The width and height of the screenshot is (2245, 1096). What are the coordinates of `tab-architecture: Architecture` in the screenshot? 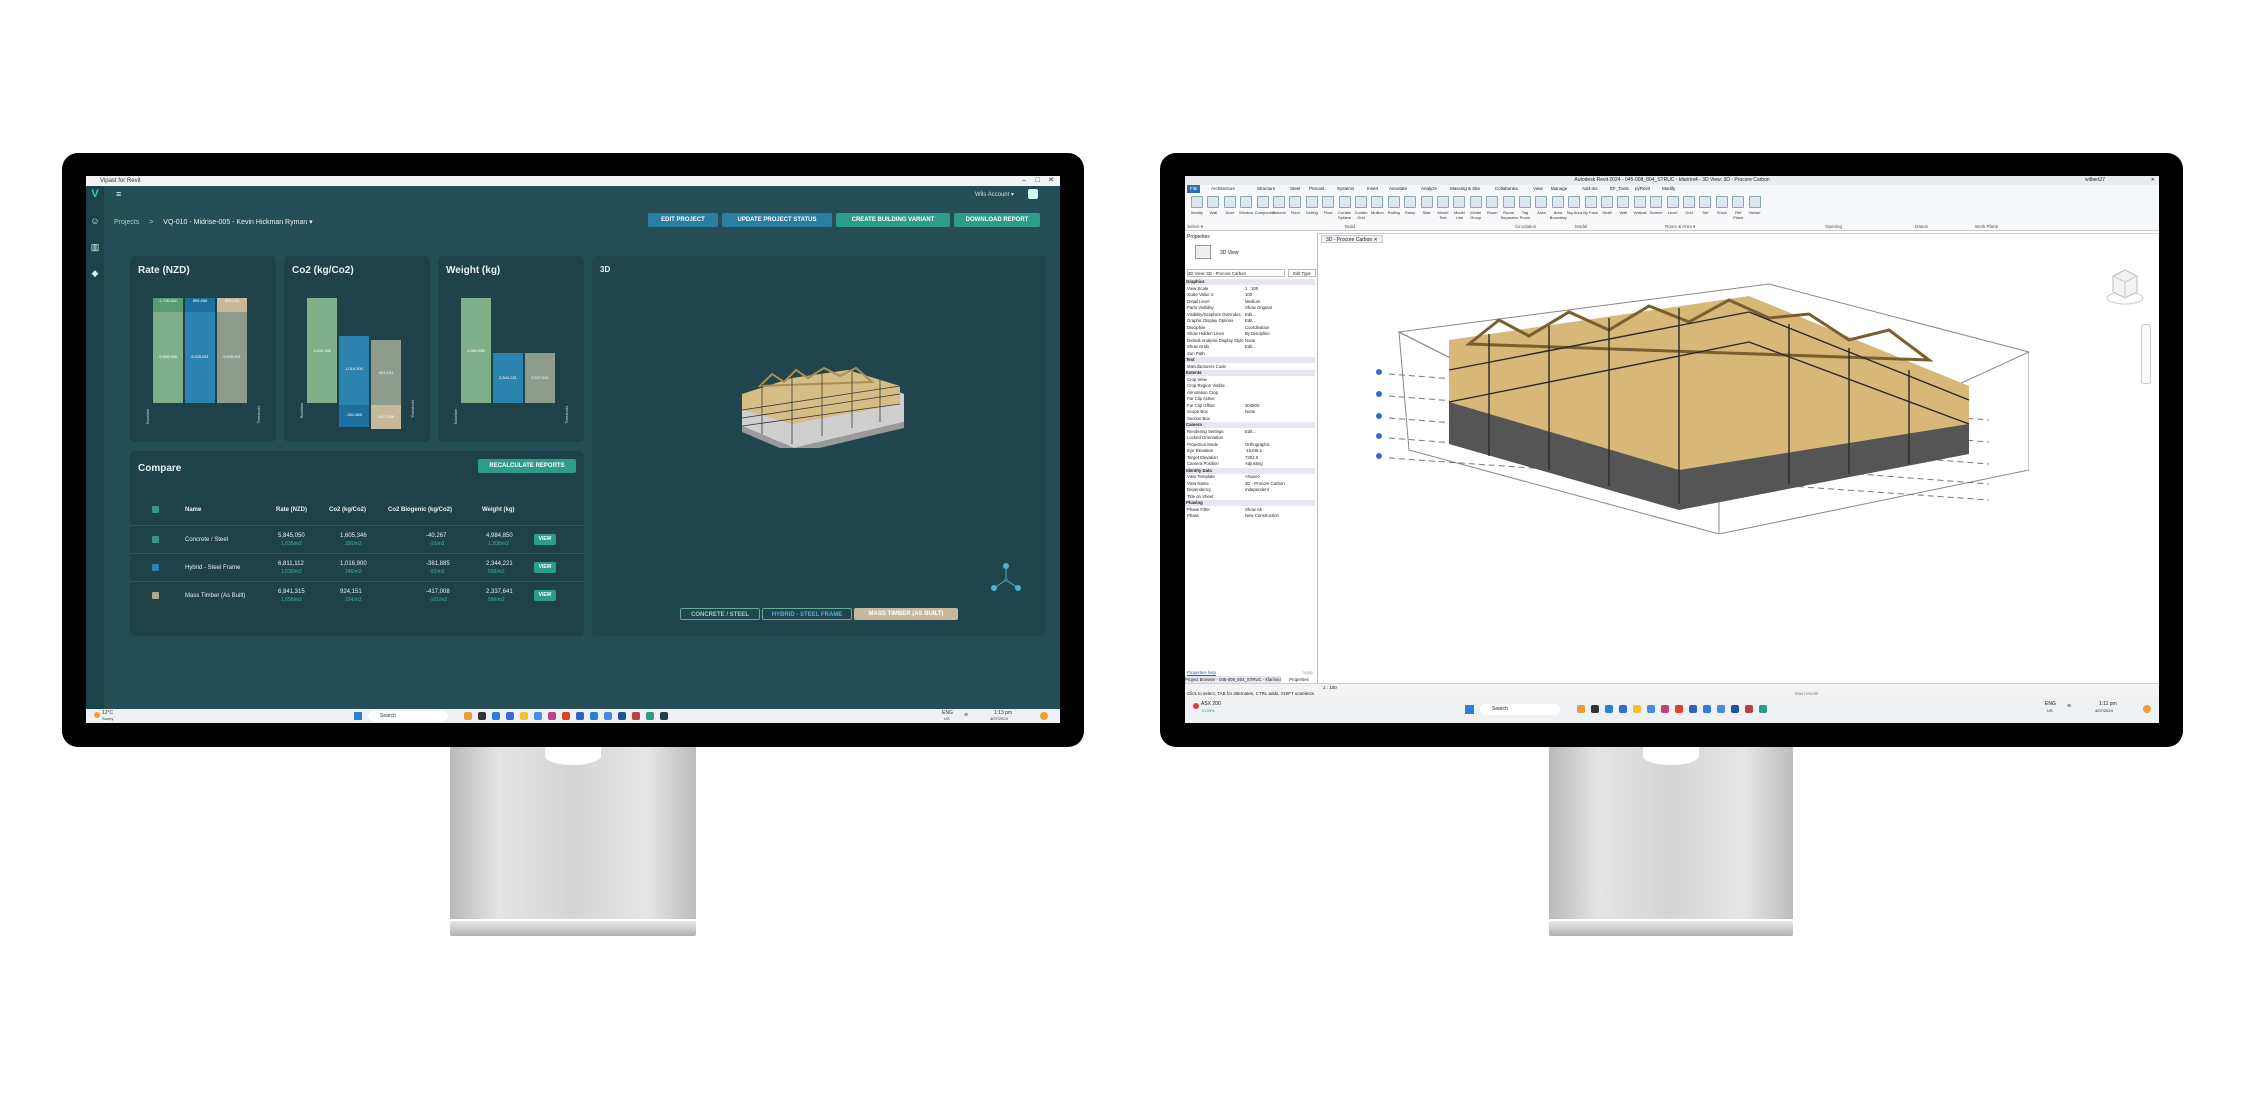 It's located at (1223, 189).